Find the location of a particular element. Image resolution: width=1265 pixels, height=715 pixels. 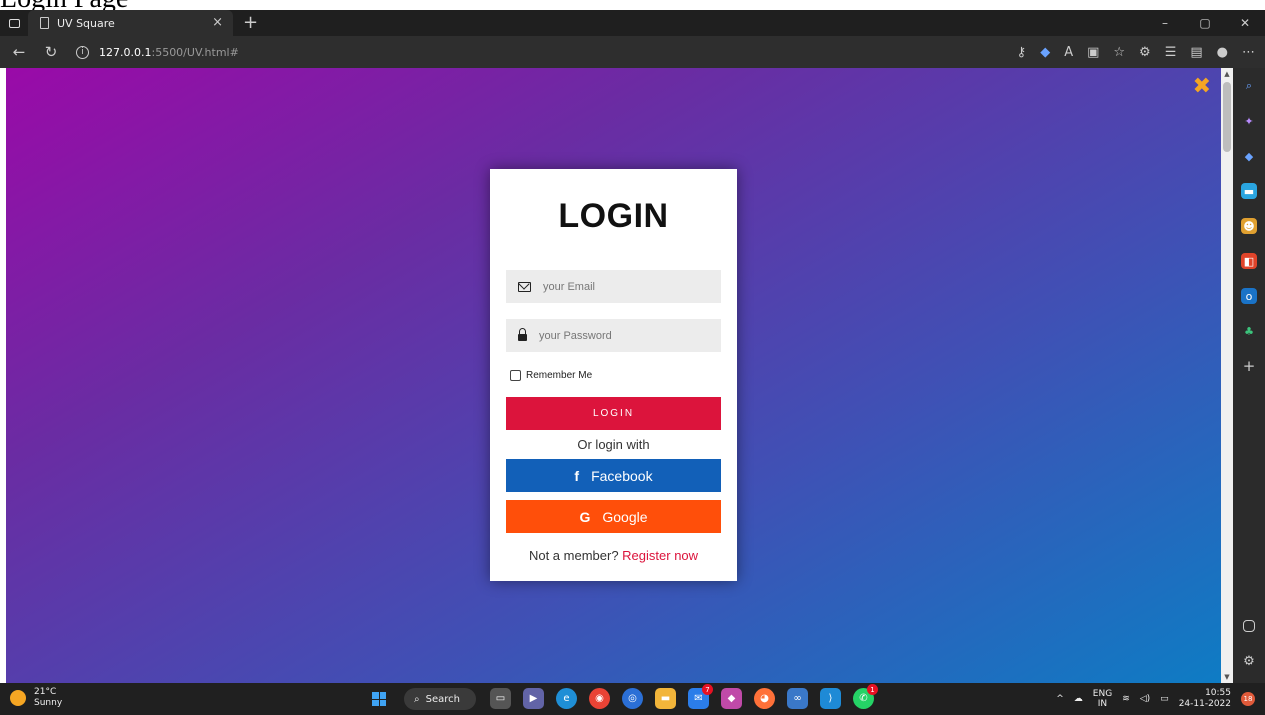

scroll-thumb is located at coordinates (1227, 117).